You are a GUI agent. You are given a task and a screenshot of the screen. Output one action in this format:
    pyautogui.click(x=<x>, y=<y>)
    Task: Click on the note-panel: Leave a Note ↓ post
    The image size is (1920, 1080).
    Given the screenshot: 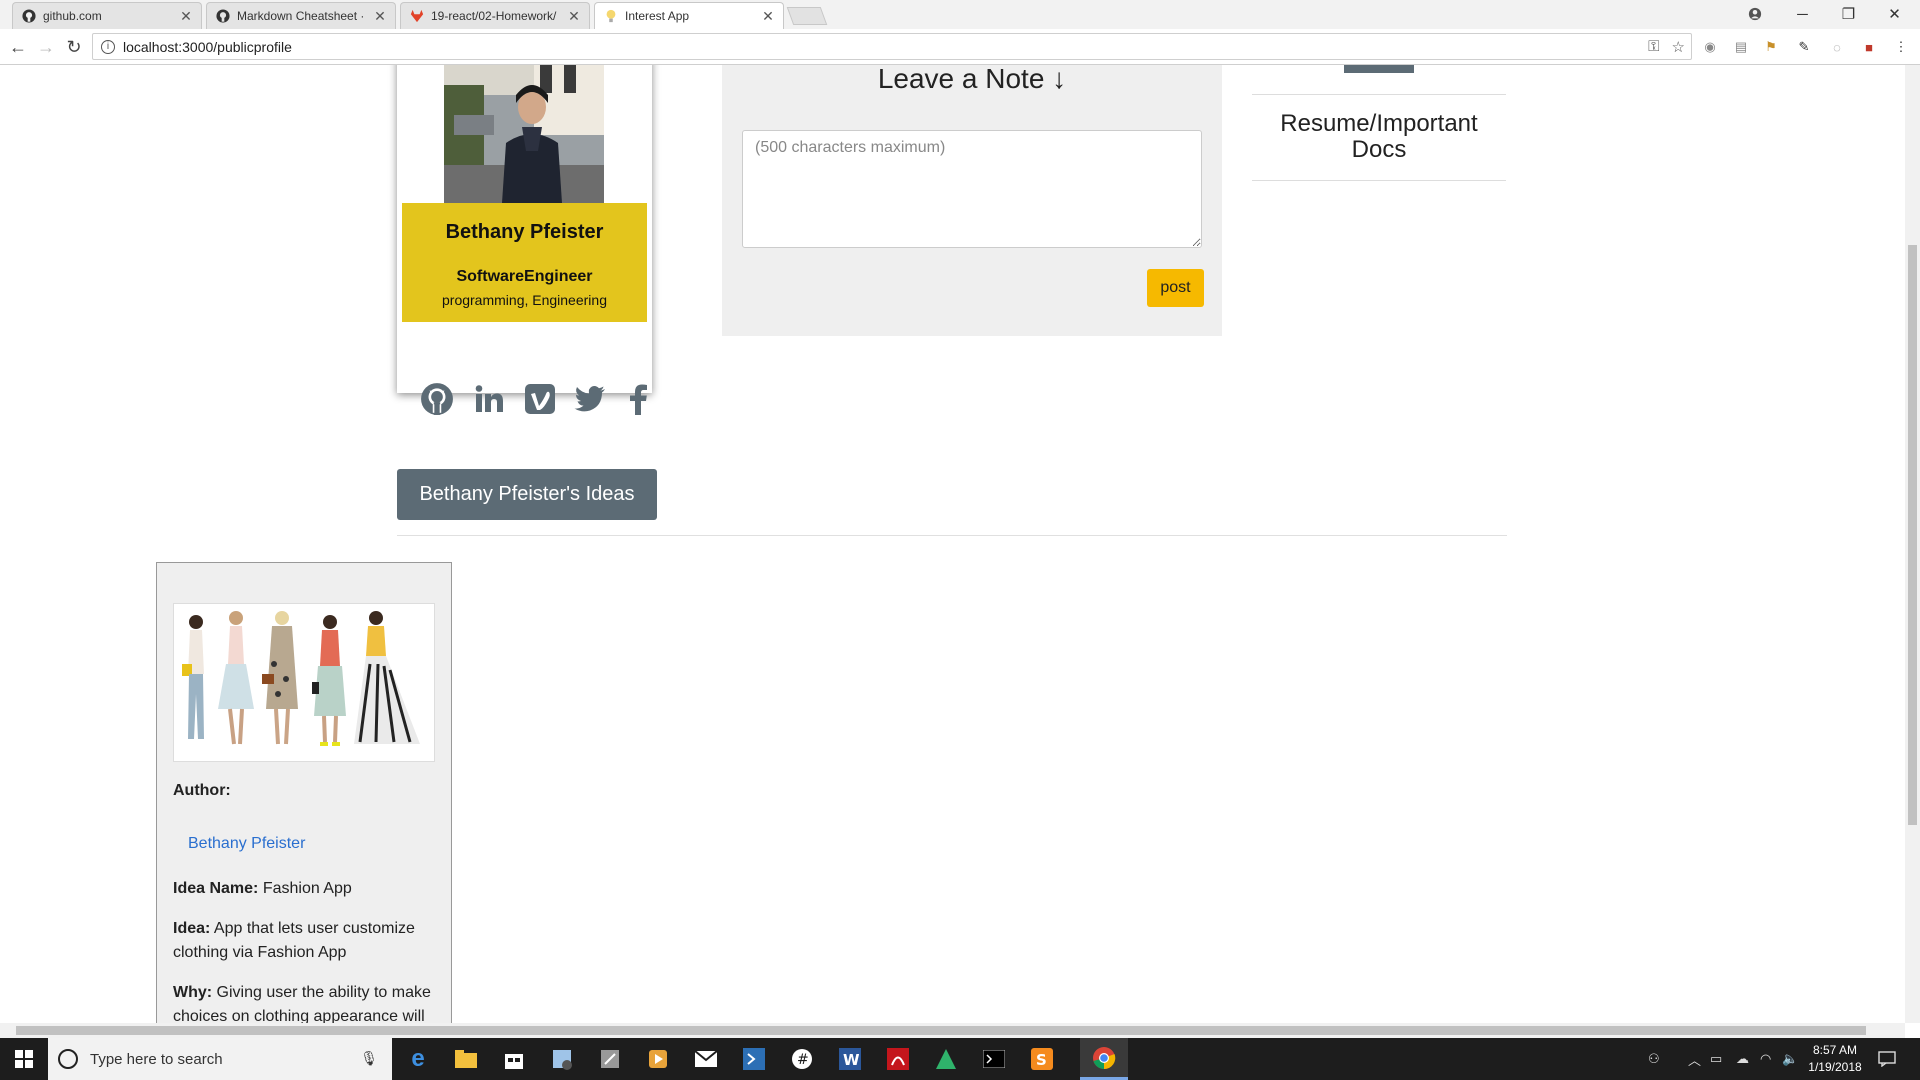 What is the action you would take?
    pyautogui.click(x=972, y=200)
    